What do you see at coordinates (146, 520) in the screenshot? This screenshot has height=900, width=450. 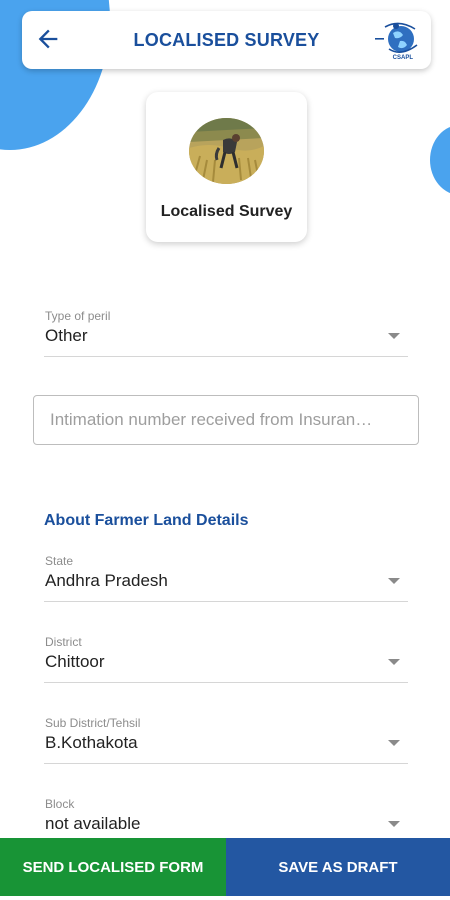 I see `section-title-farmer-land: About Farmer Land Details` at bounding box center [146, 520].